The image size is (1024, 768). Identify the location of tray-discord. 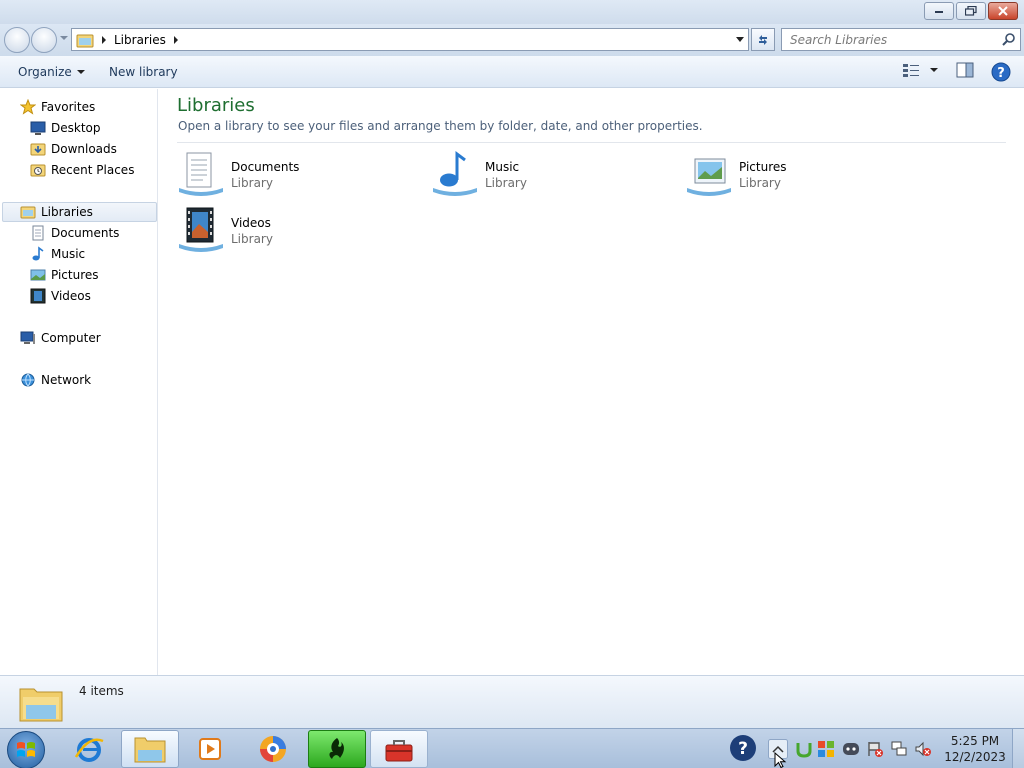
(851, 749).